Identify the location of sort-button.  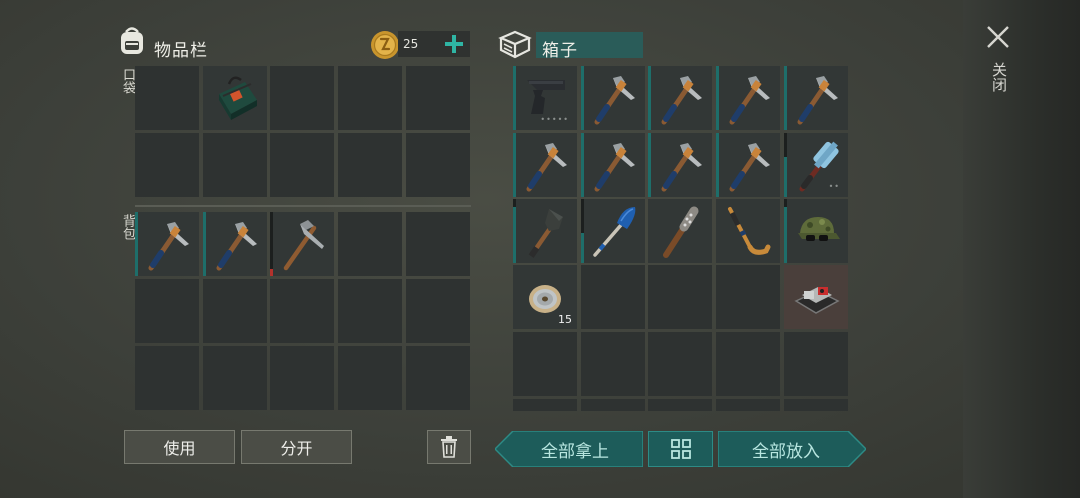
(680, 449).